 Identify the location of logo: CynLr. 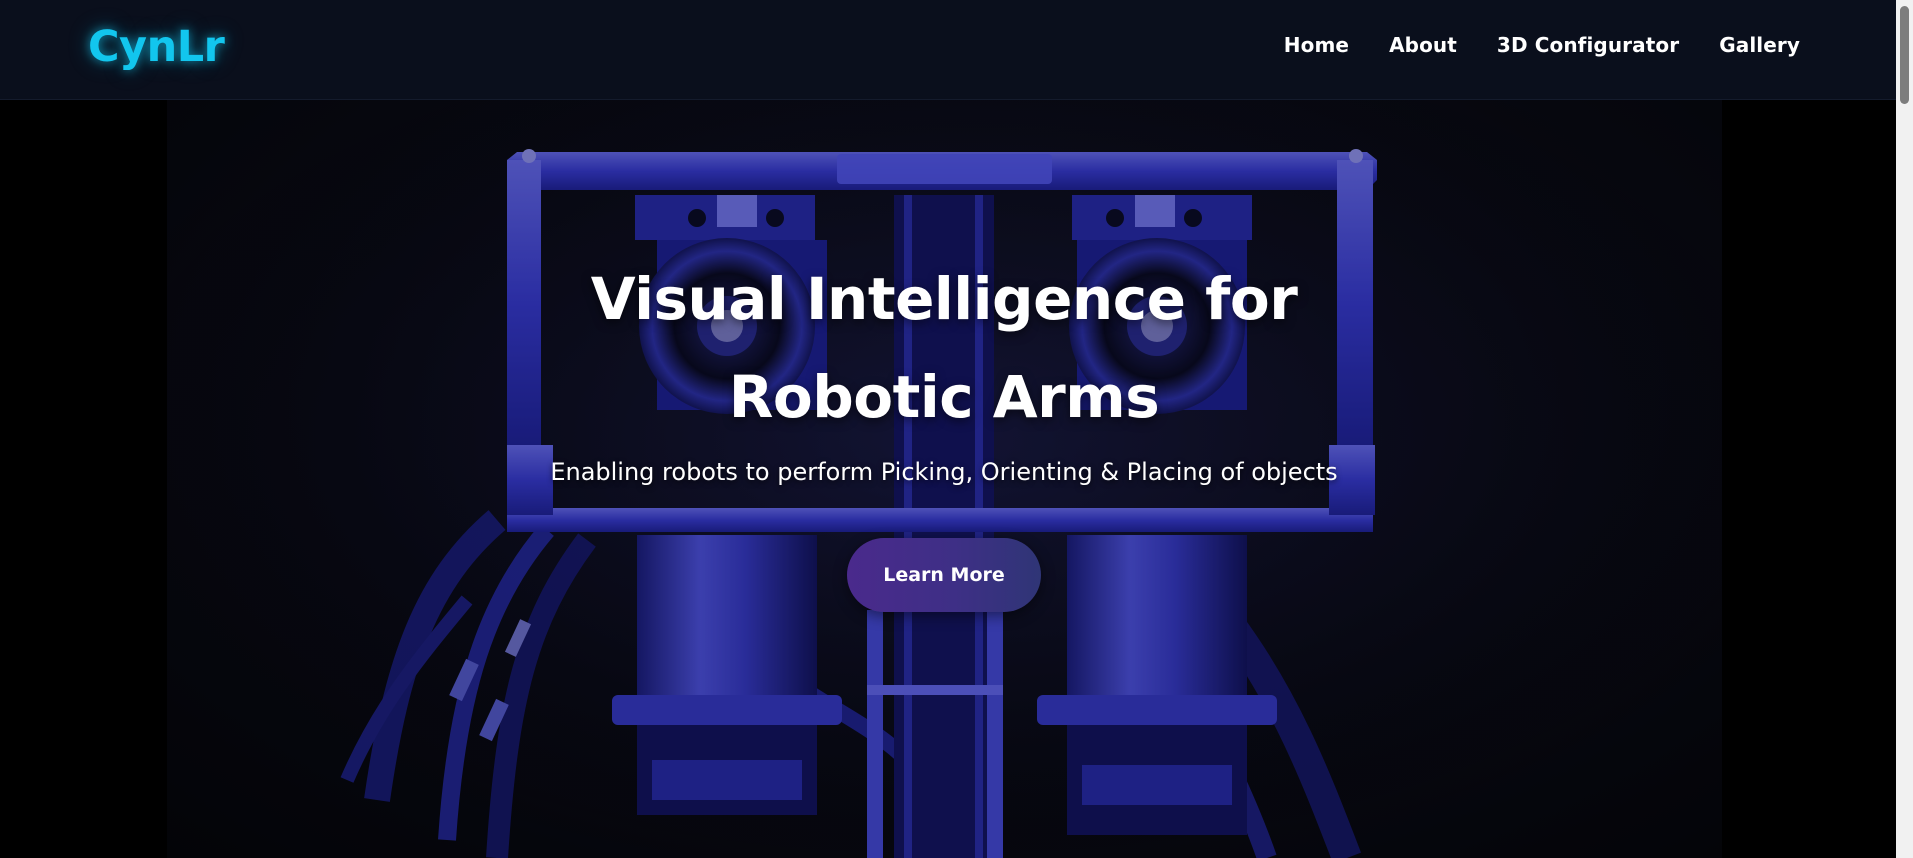
(156, 47).